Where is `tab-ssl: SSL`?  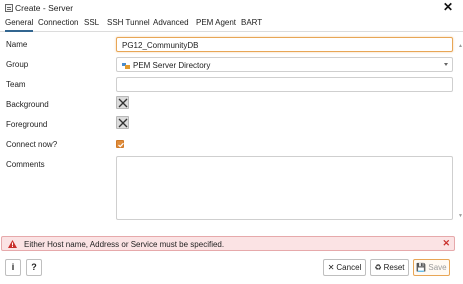 tab-ssl: SSL is located at coordinates (91, 22).